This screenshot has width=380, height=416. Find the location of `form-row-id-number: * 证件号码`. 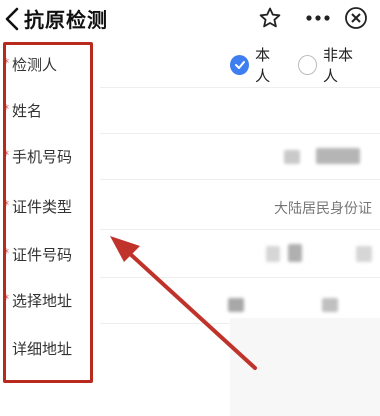

form-row-id-number: * 证件号码 is located at coordinates (190, 255).